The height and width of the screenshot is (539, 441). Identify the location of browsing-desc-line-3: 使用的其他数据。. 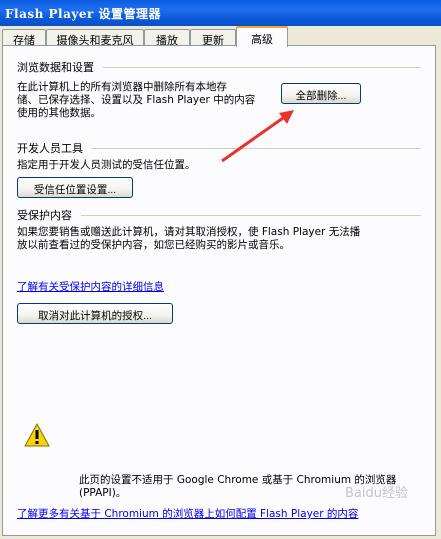
(59, 113).